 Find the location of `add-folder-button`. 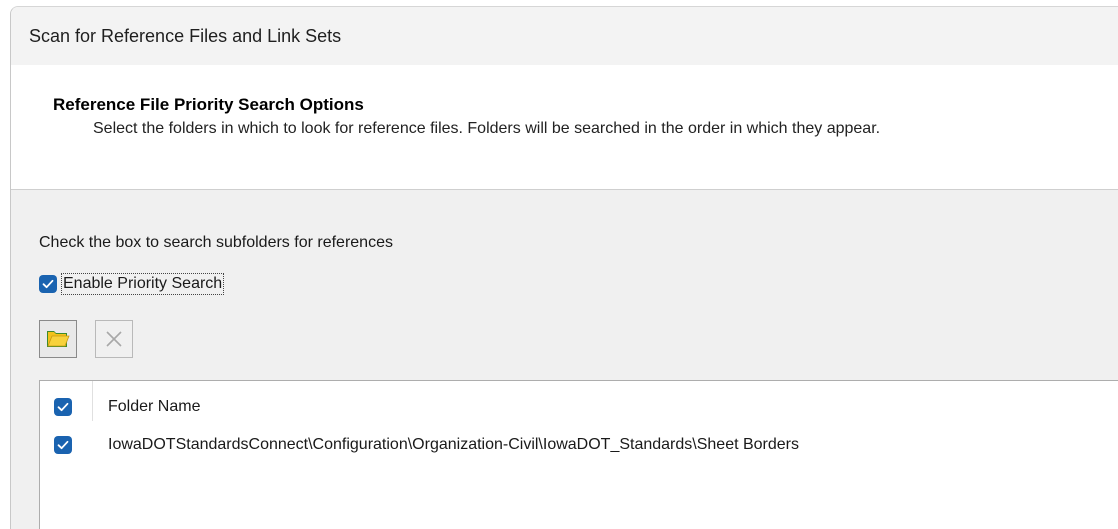

add-folder-button is located at coordinates (58, 339).